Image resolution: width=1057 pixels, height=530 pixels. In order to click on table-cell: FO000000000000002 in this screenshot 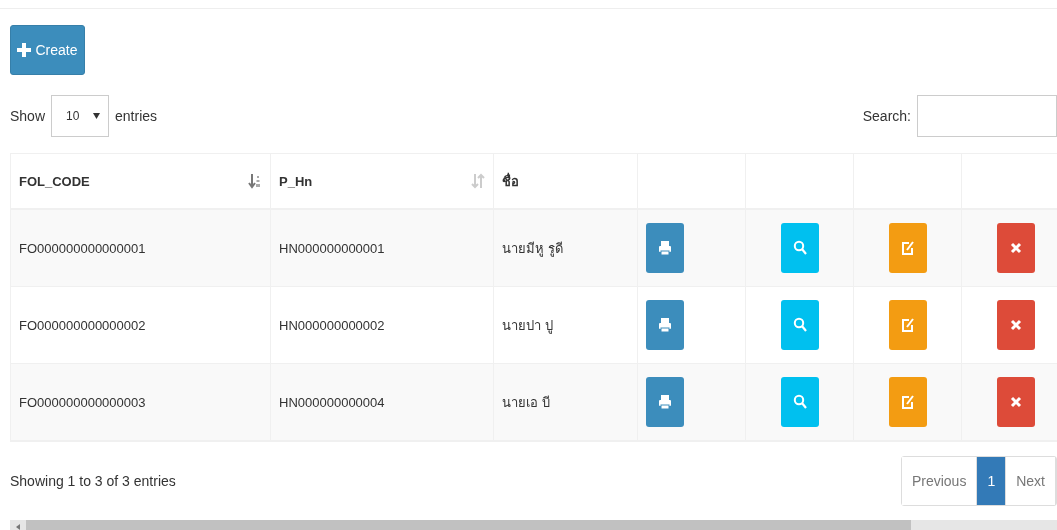, I will do `click(82, 325)`.